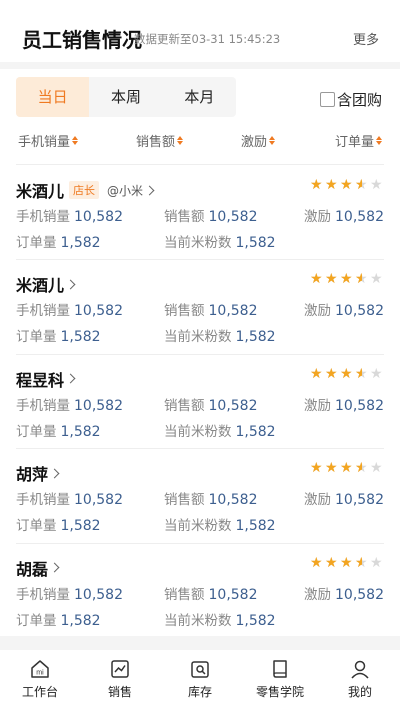  Describe the element at coordinates (366, 38) in the screenshot. I see `more-link: 更多` at that location.